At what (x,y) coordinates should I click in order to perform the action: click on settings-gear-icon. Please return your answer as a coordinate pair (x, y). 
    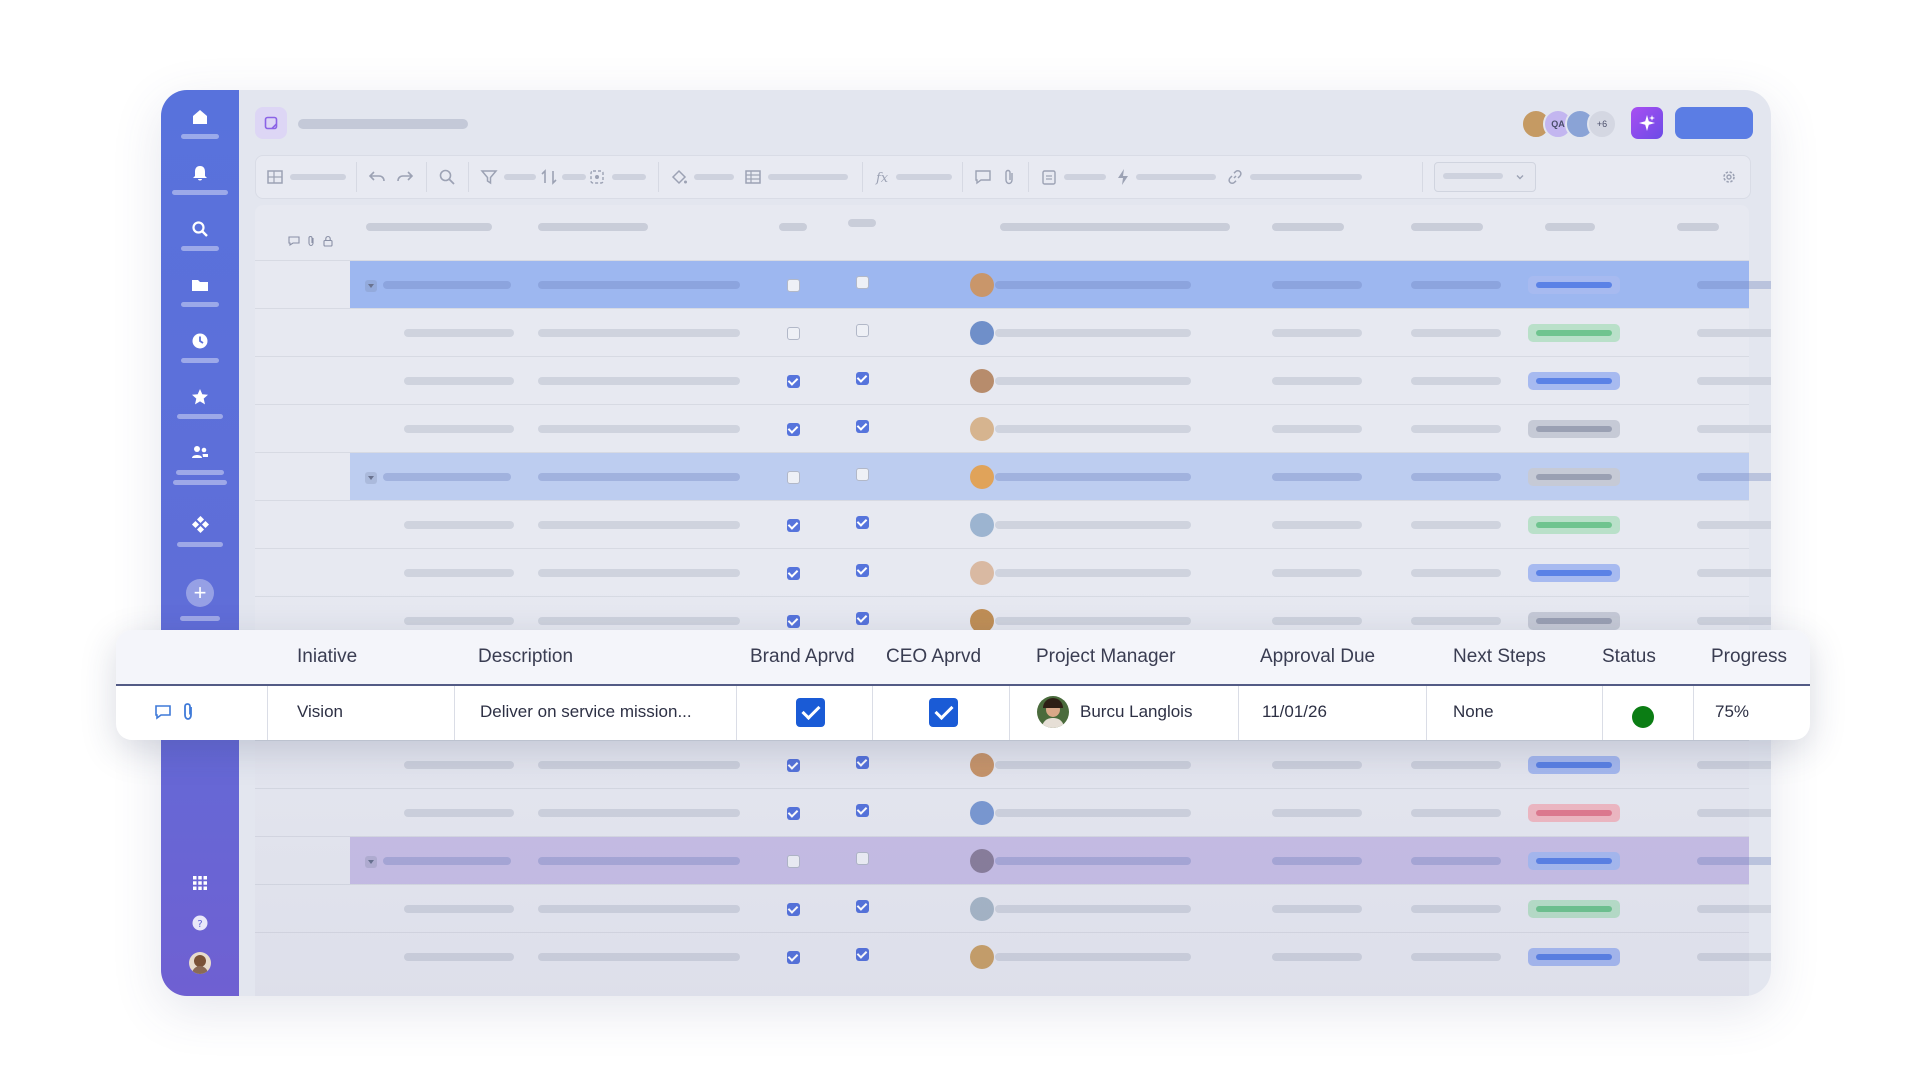
    Looking at the image, I should click on (1729, 177).